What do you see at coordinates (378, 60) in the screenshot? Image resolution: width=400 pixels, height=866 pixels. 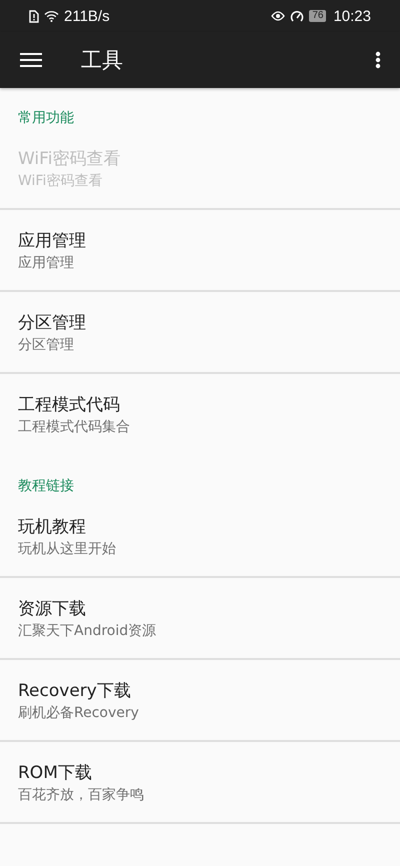 I see `more-options-icon` at bounding box center [378, 60].